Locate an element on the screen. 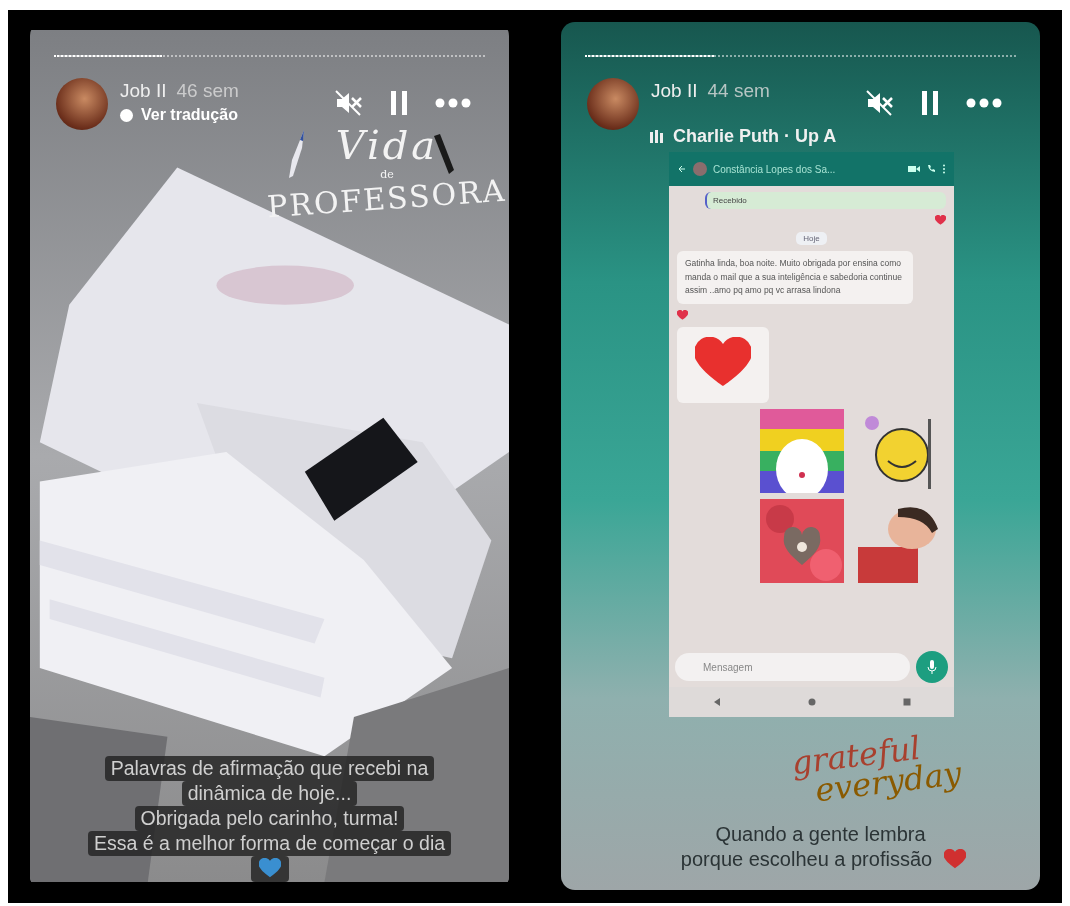  post-age: 46 sem is located at coordinates (207, 91).